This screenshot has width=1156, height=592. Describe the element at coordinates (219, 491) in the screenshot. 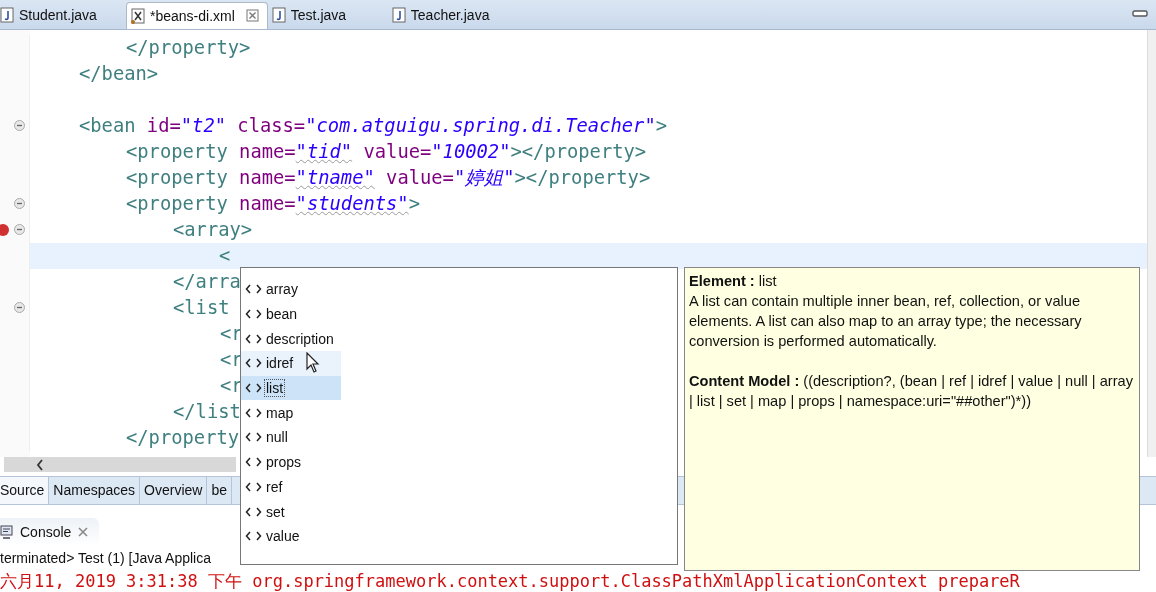

I see `editor-mode-tab: be` at that location.